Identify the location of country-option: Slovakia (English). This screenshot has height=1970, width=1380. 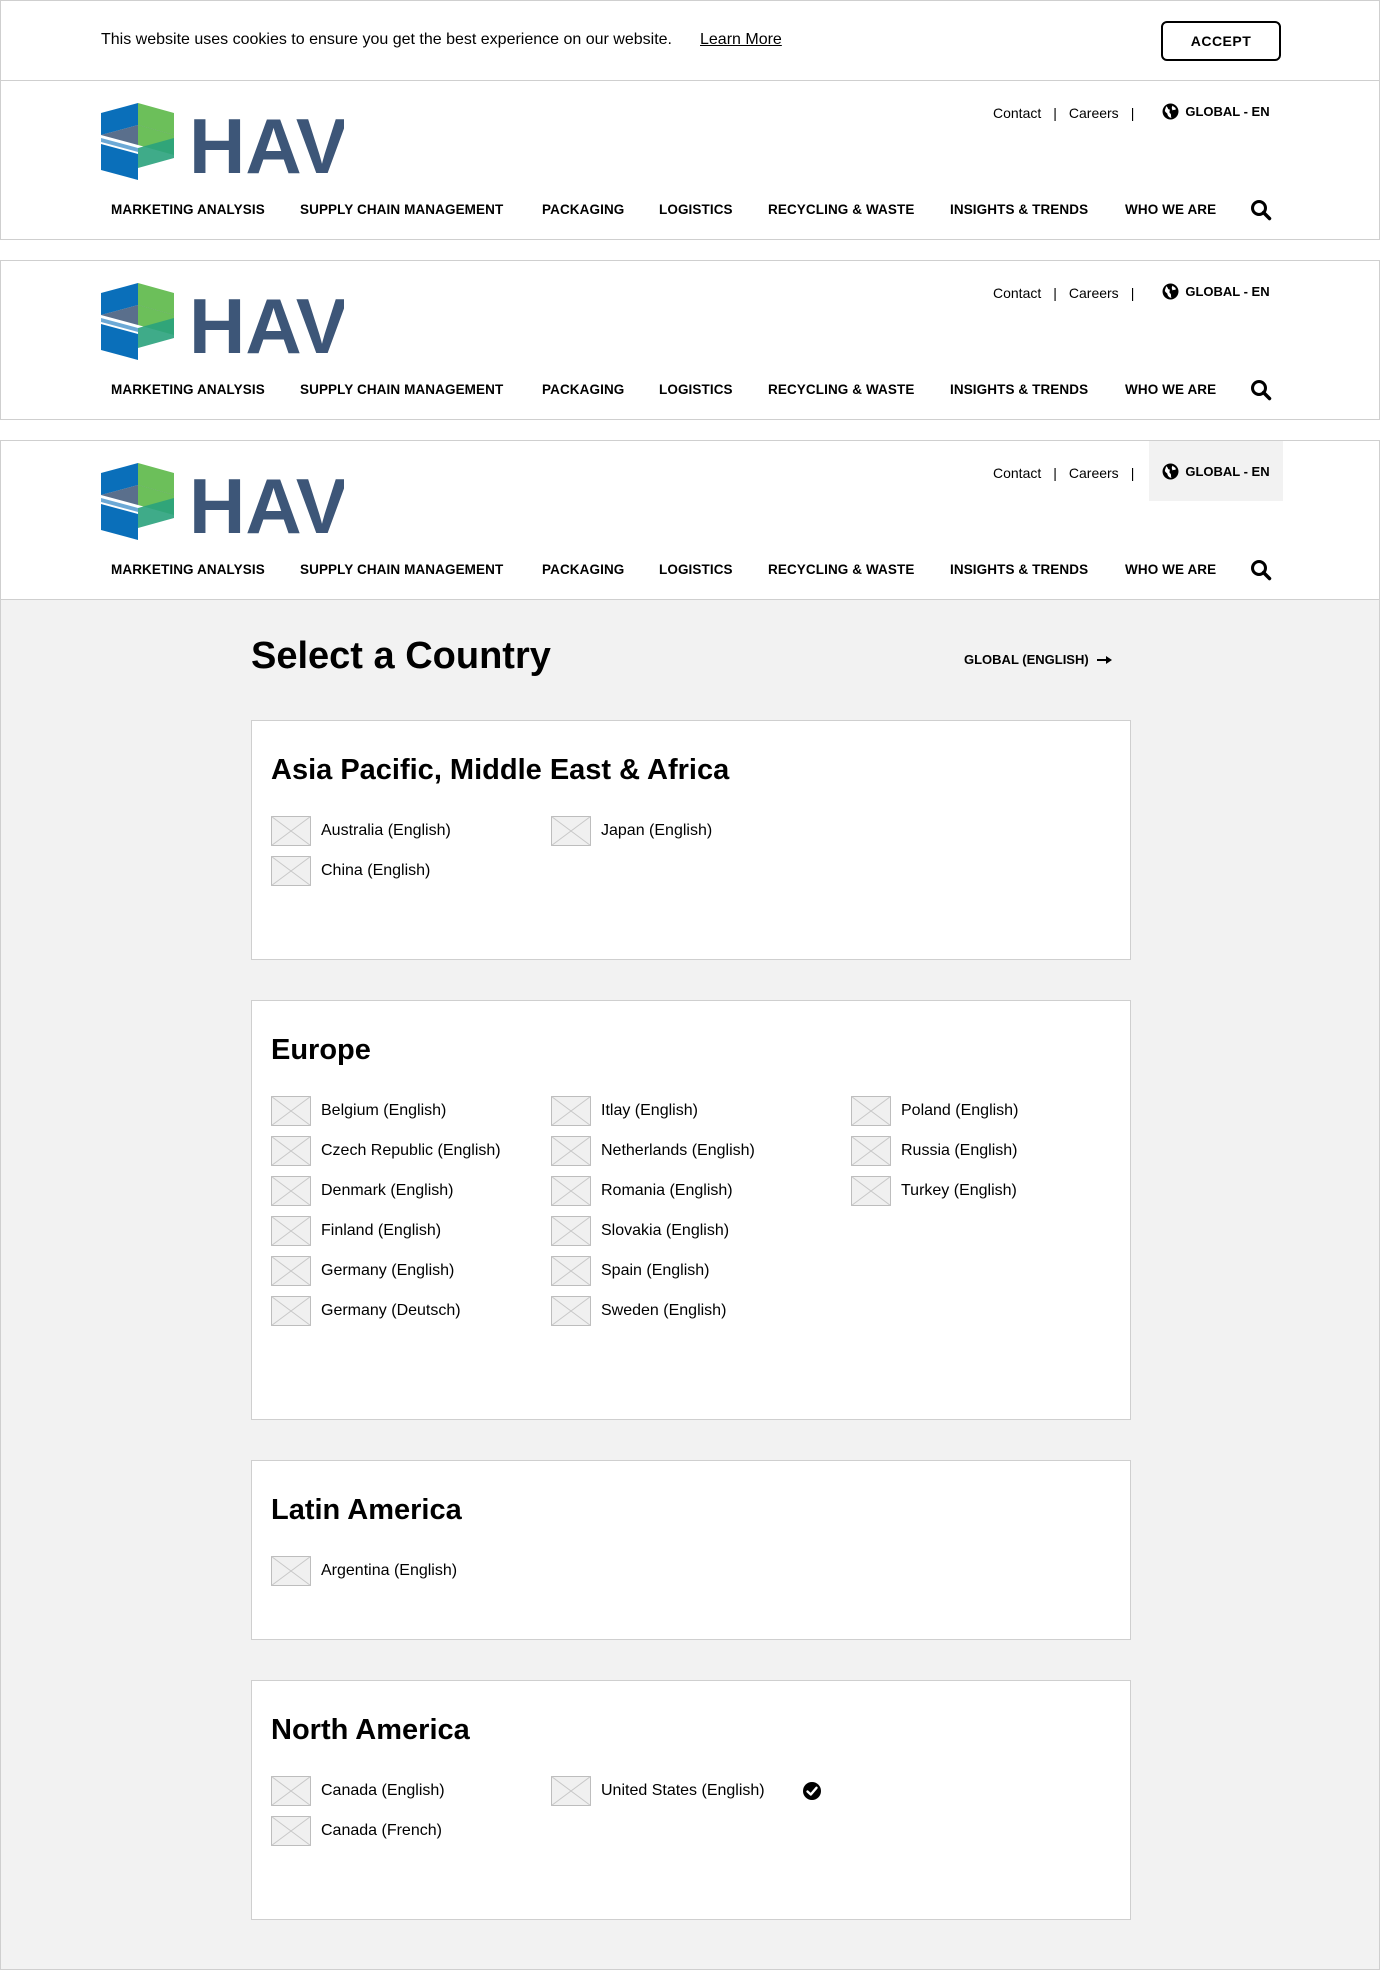
(640, 1231).